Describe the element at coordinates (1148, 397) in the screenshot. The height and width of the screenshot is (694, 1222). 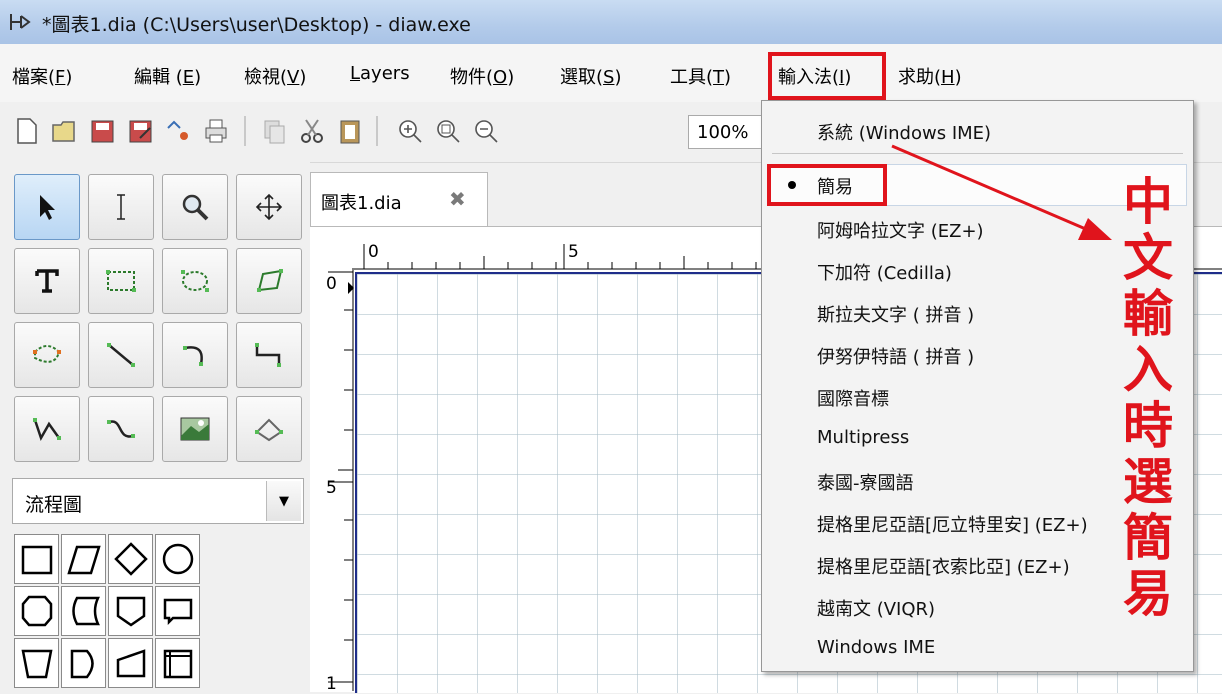
I see `annotation-text: 中文輸入時選簡易` at that location.